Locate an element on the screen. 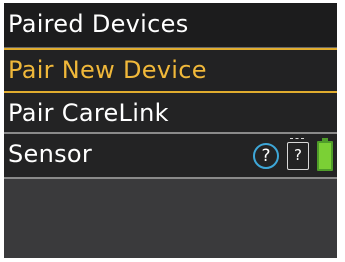  sensor-status-icons: ? ? is located at coordinates (293, 154).